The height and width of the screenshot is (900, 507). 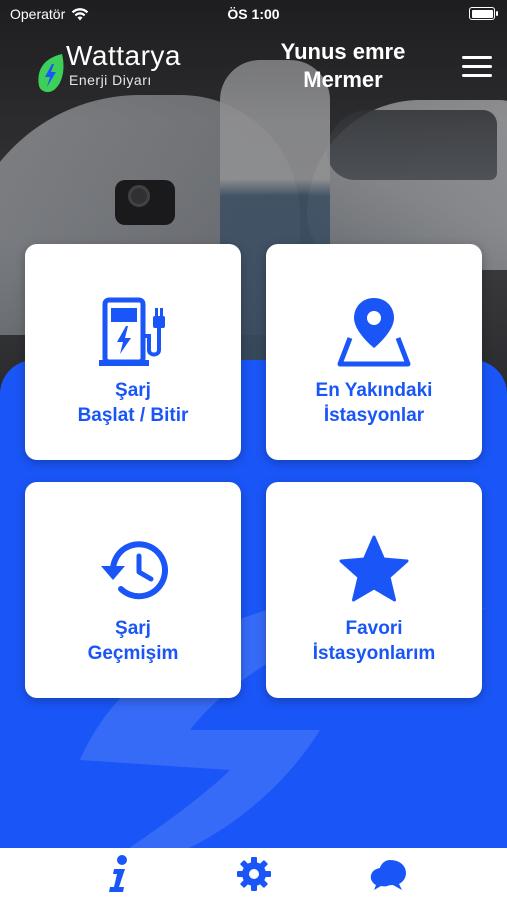 I want to click on map-pin-icon, so click(x=374, y=332).